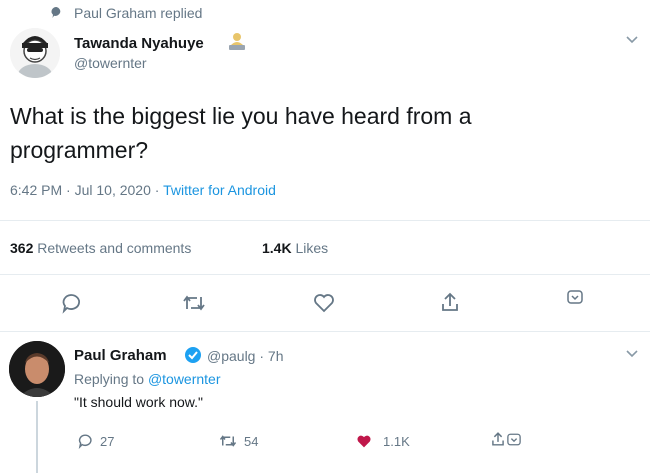 The image size is (650, 473). What do you see at coordinates (107, 441) in the screenshot?
I see `reply-count: 27` at bounding box center [107, 441].